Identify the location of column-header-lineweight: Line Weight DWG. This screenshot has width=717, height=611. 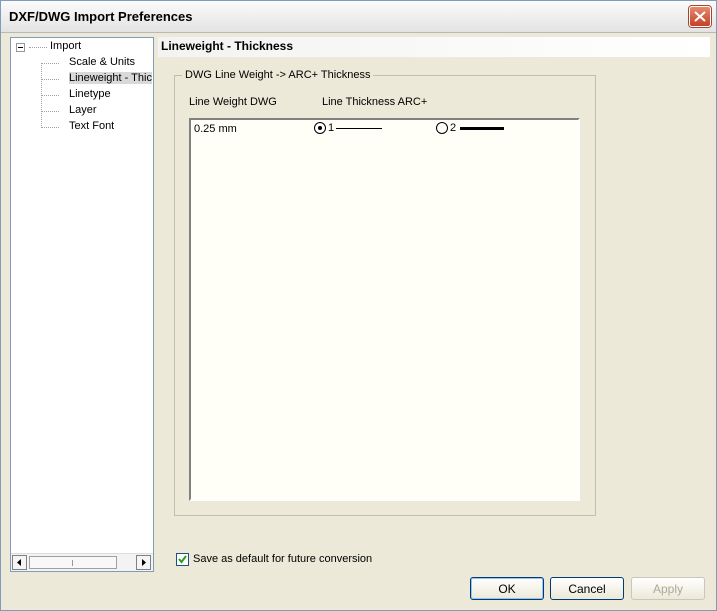
(233, 102).